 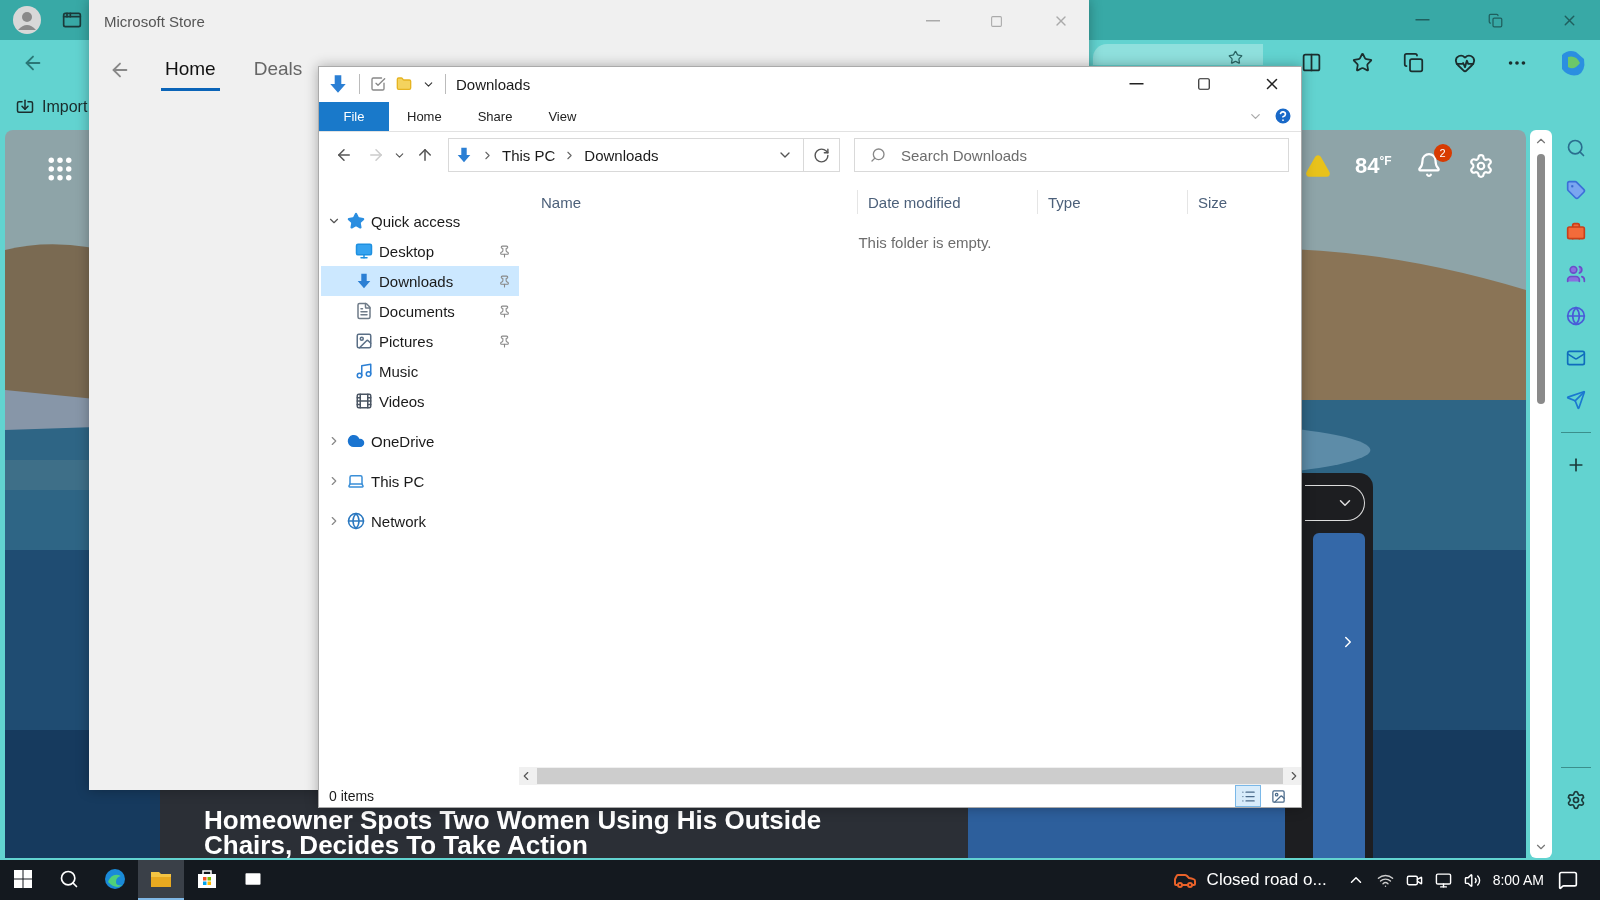 What do you see at coordinates (354, 116) in the screenshot?
I see `file-menu-button: File` at bounding box center [354, 116].